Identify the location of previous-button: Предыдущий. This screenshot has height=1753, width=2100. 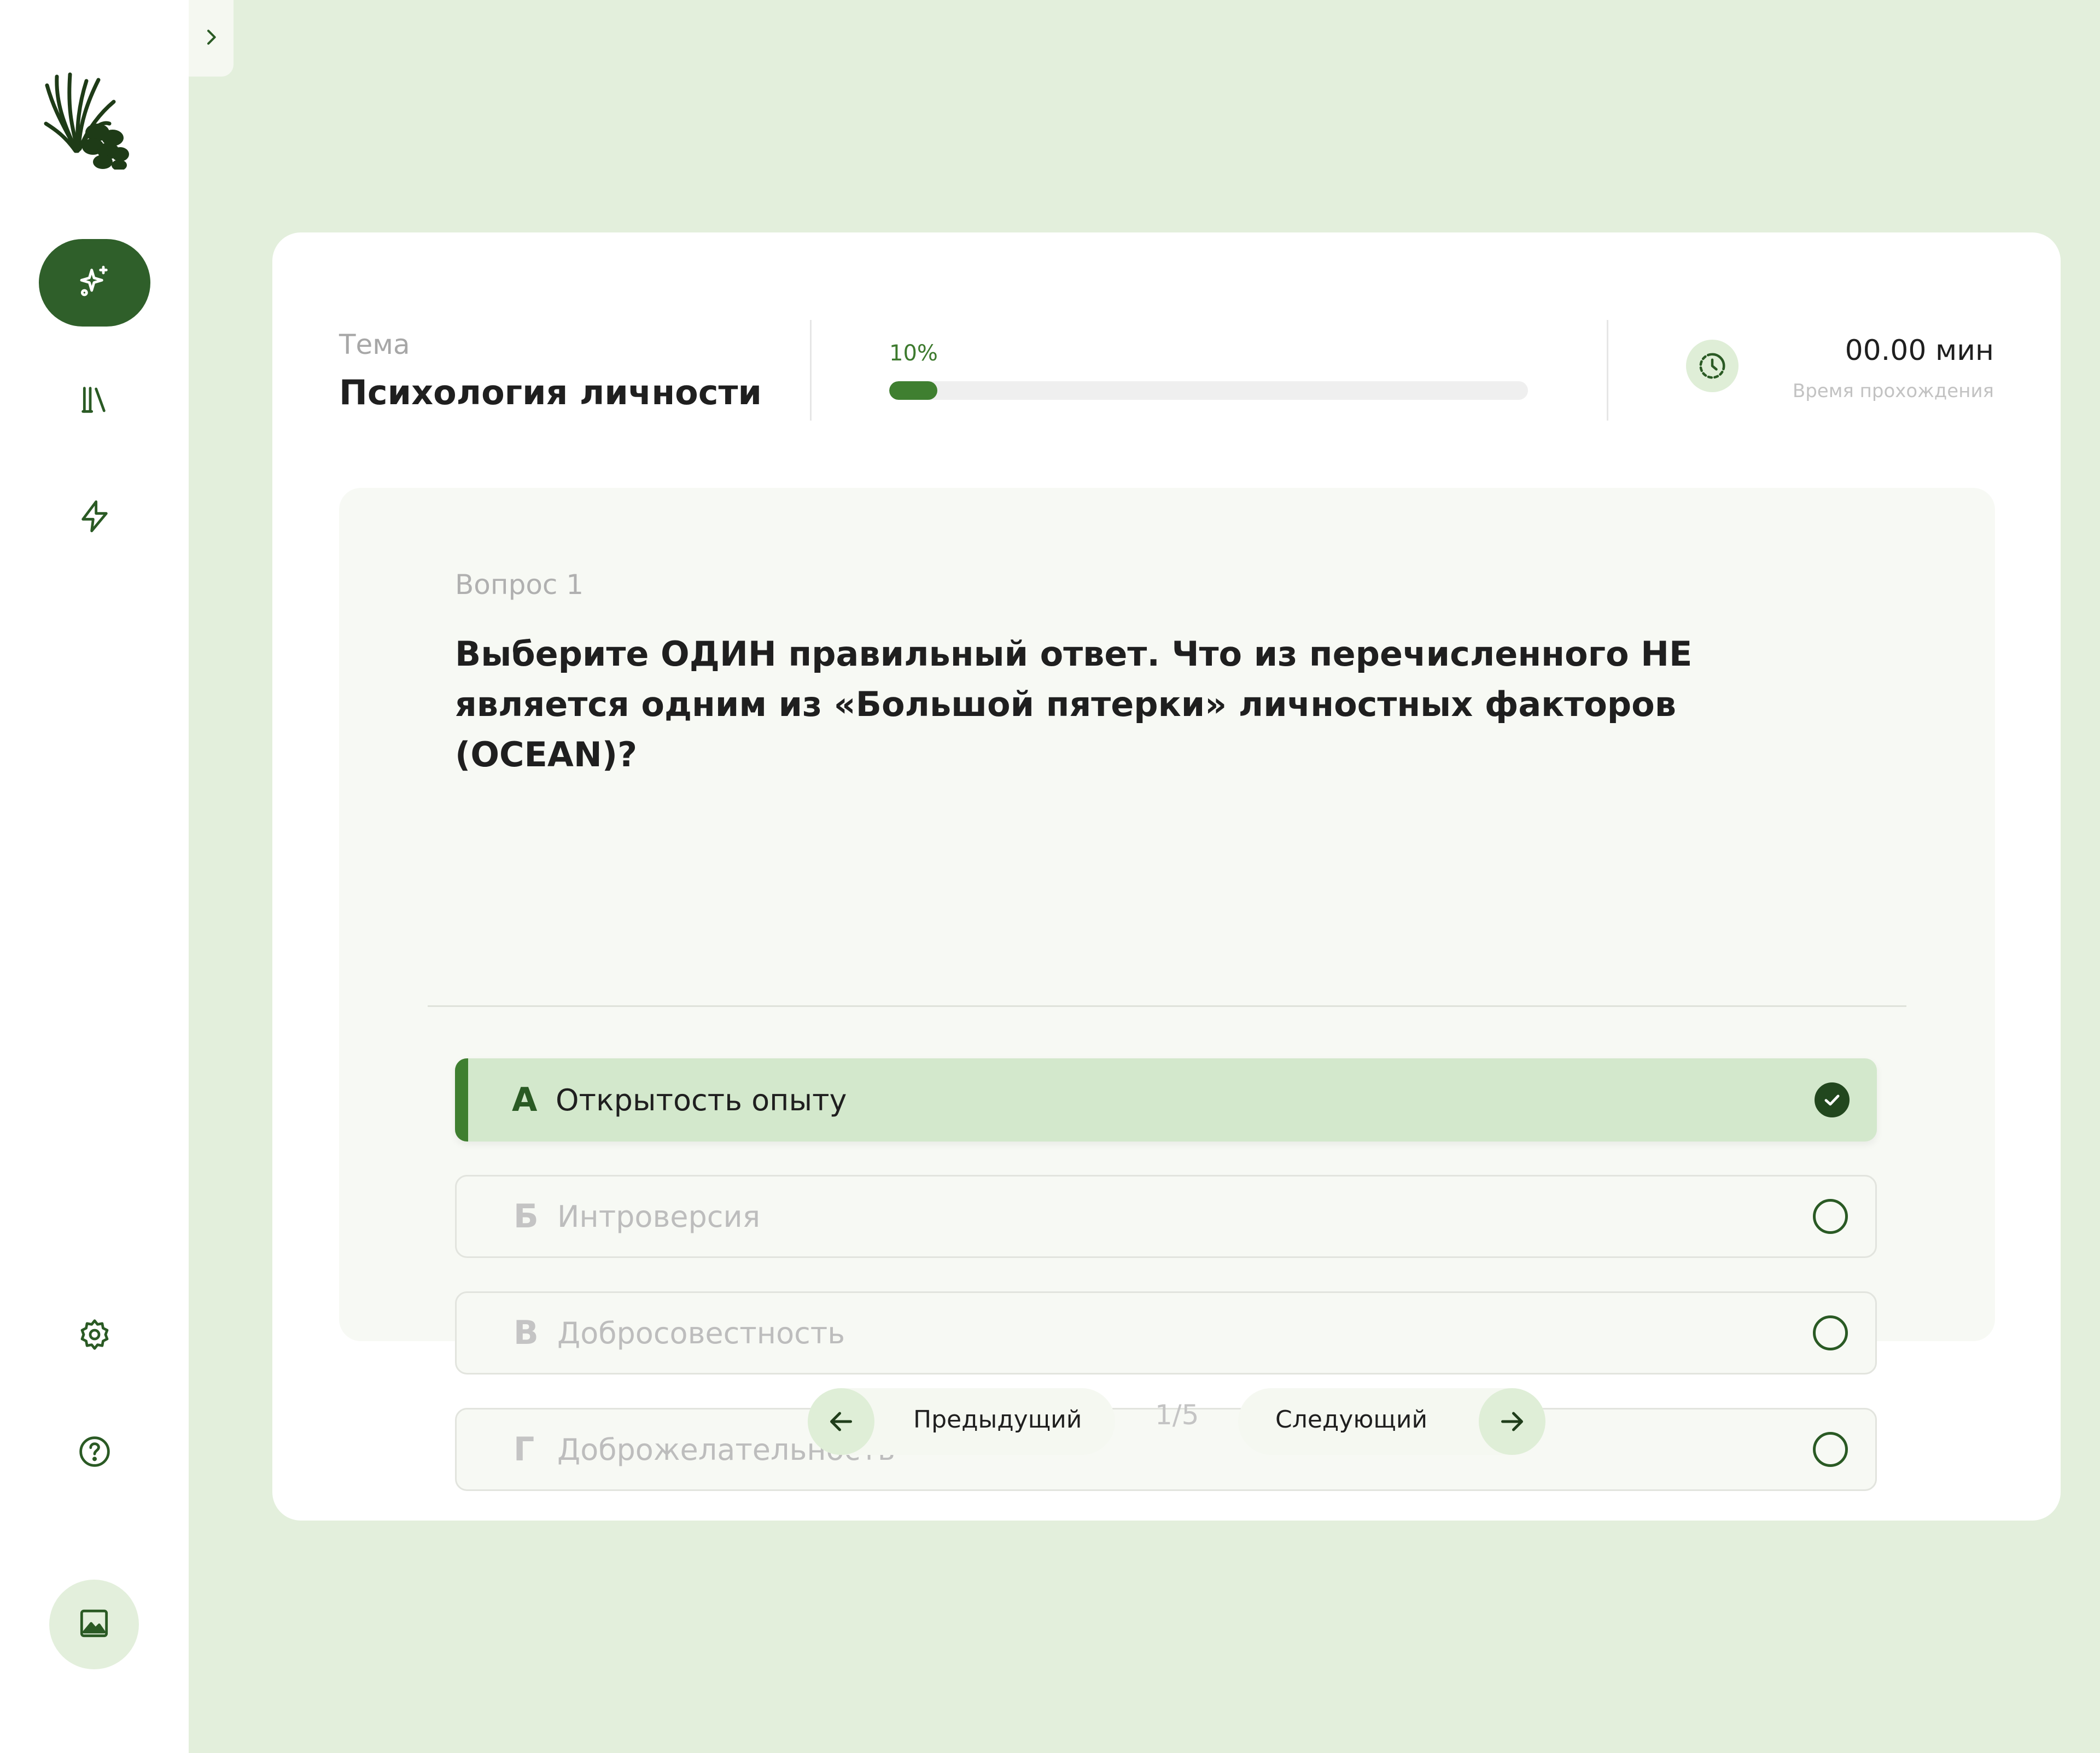
(961, 1421).